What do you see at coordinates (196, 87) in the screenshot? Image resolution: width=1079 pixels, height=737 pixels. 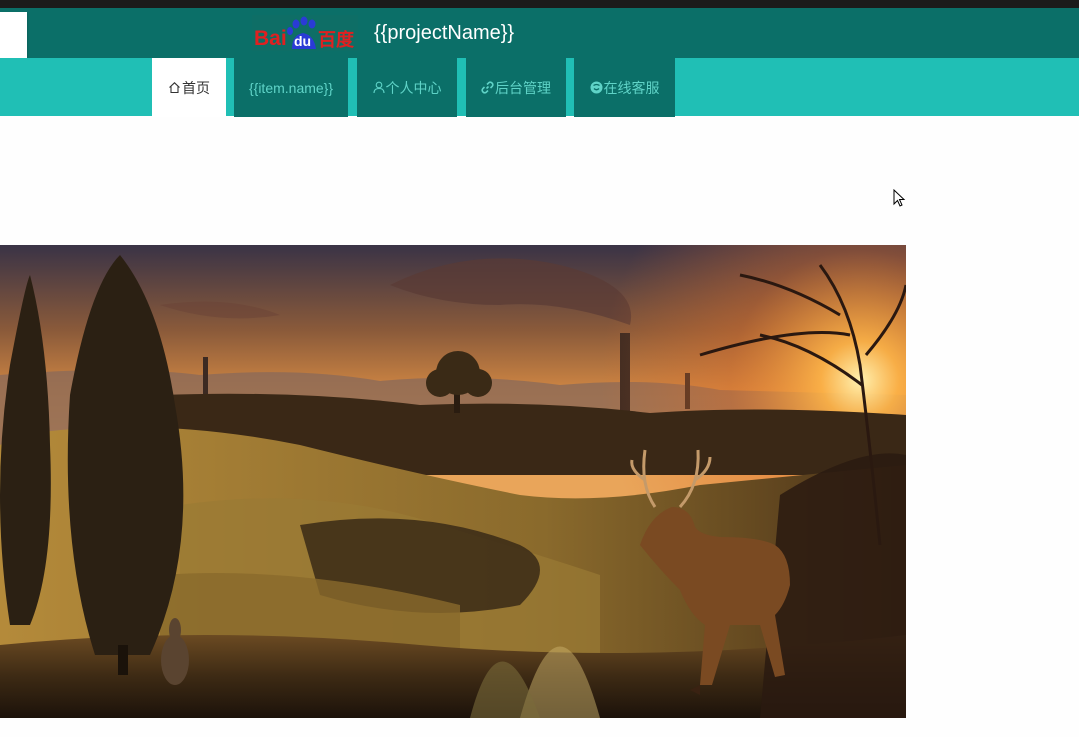 I see `nav-tab-home-label: 首页` at bounding box center [196, 87].